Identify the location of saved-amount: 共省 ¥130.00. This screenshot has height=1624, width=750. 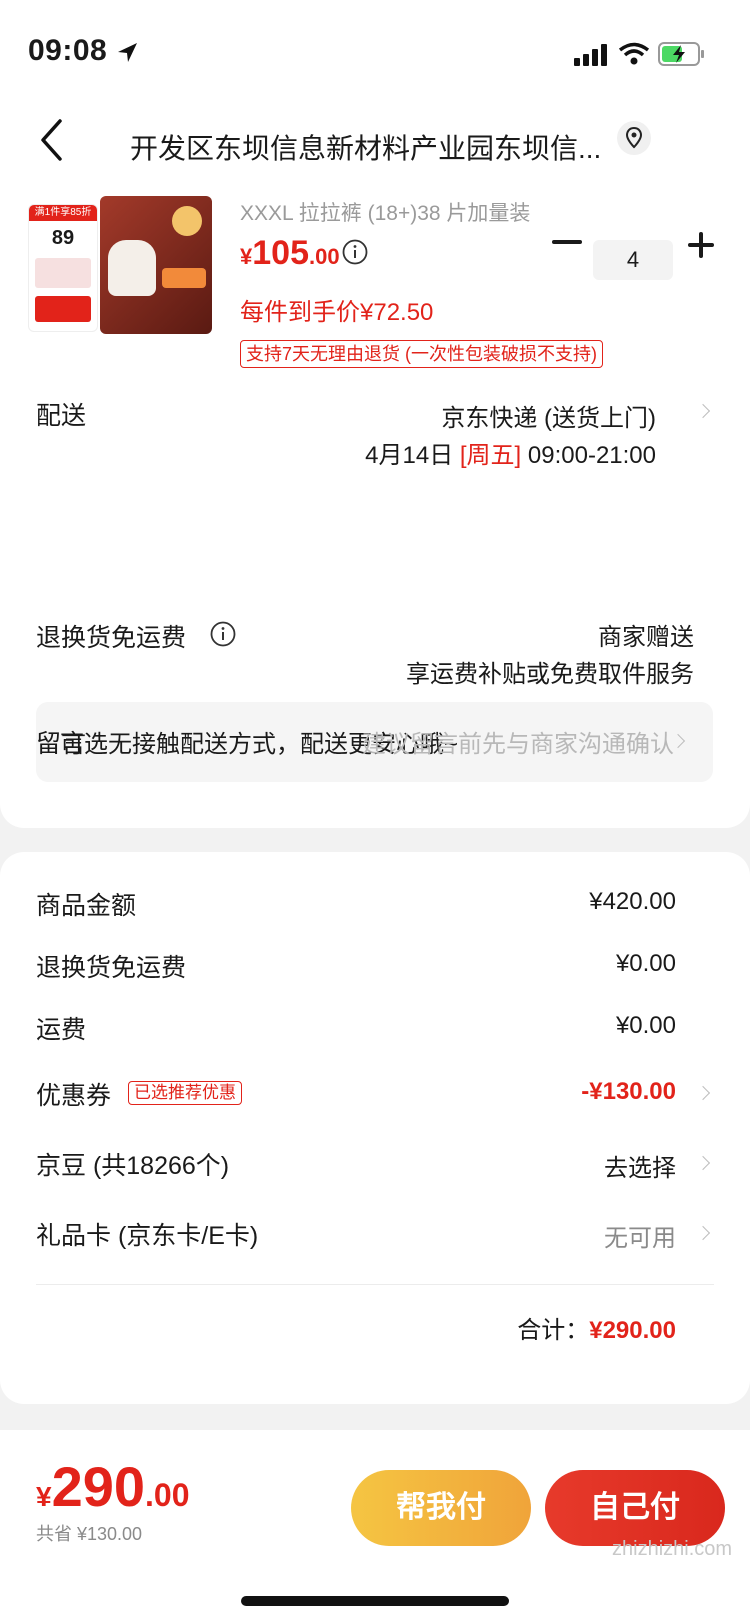
(89, 1534).